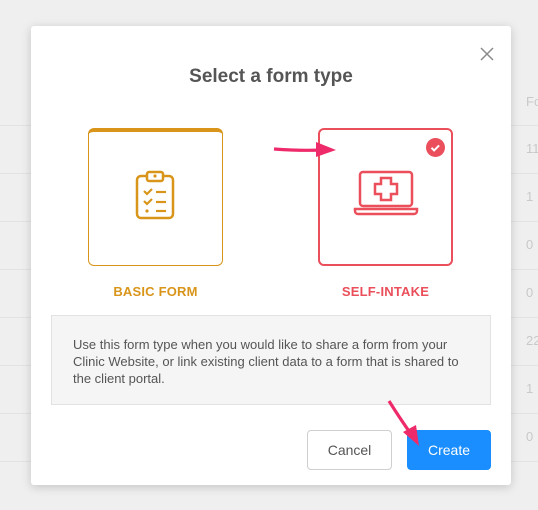  What do you see at coordinates (532, 101) in the screenshot?
I see `column-header: Fo` at bounding box center [532, 101].